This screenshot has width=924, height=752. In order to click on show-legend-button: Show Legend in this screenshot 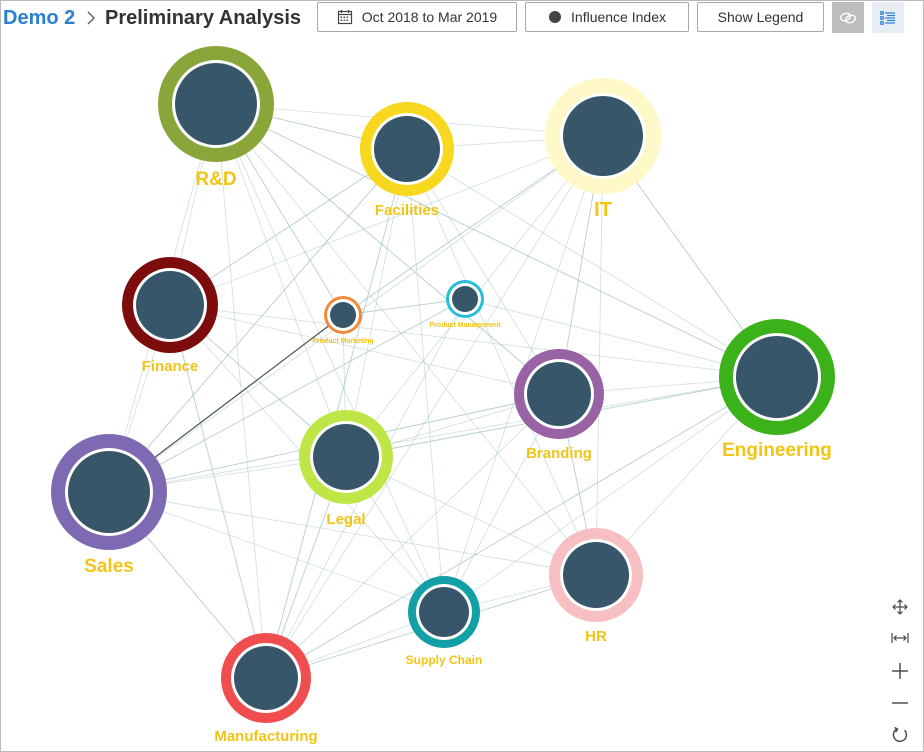, I will do `click(760, 17)`.